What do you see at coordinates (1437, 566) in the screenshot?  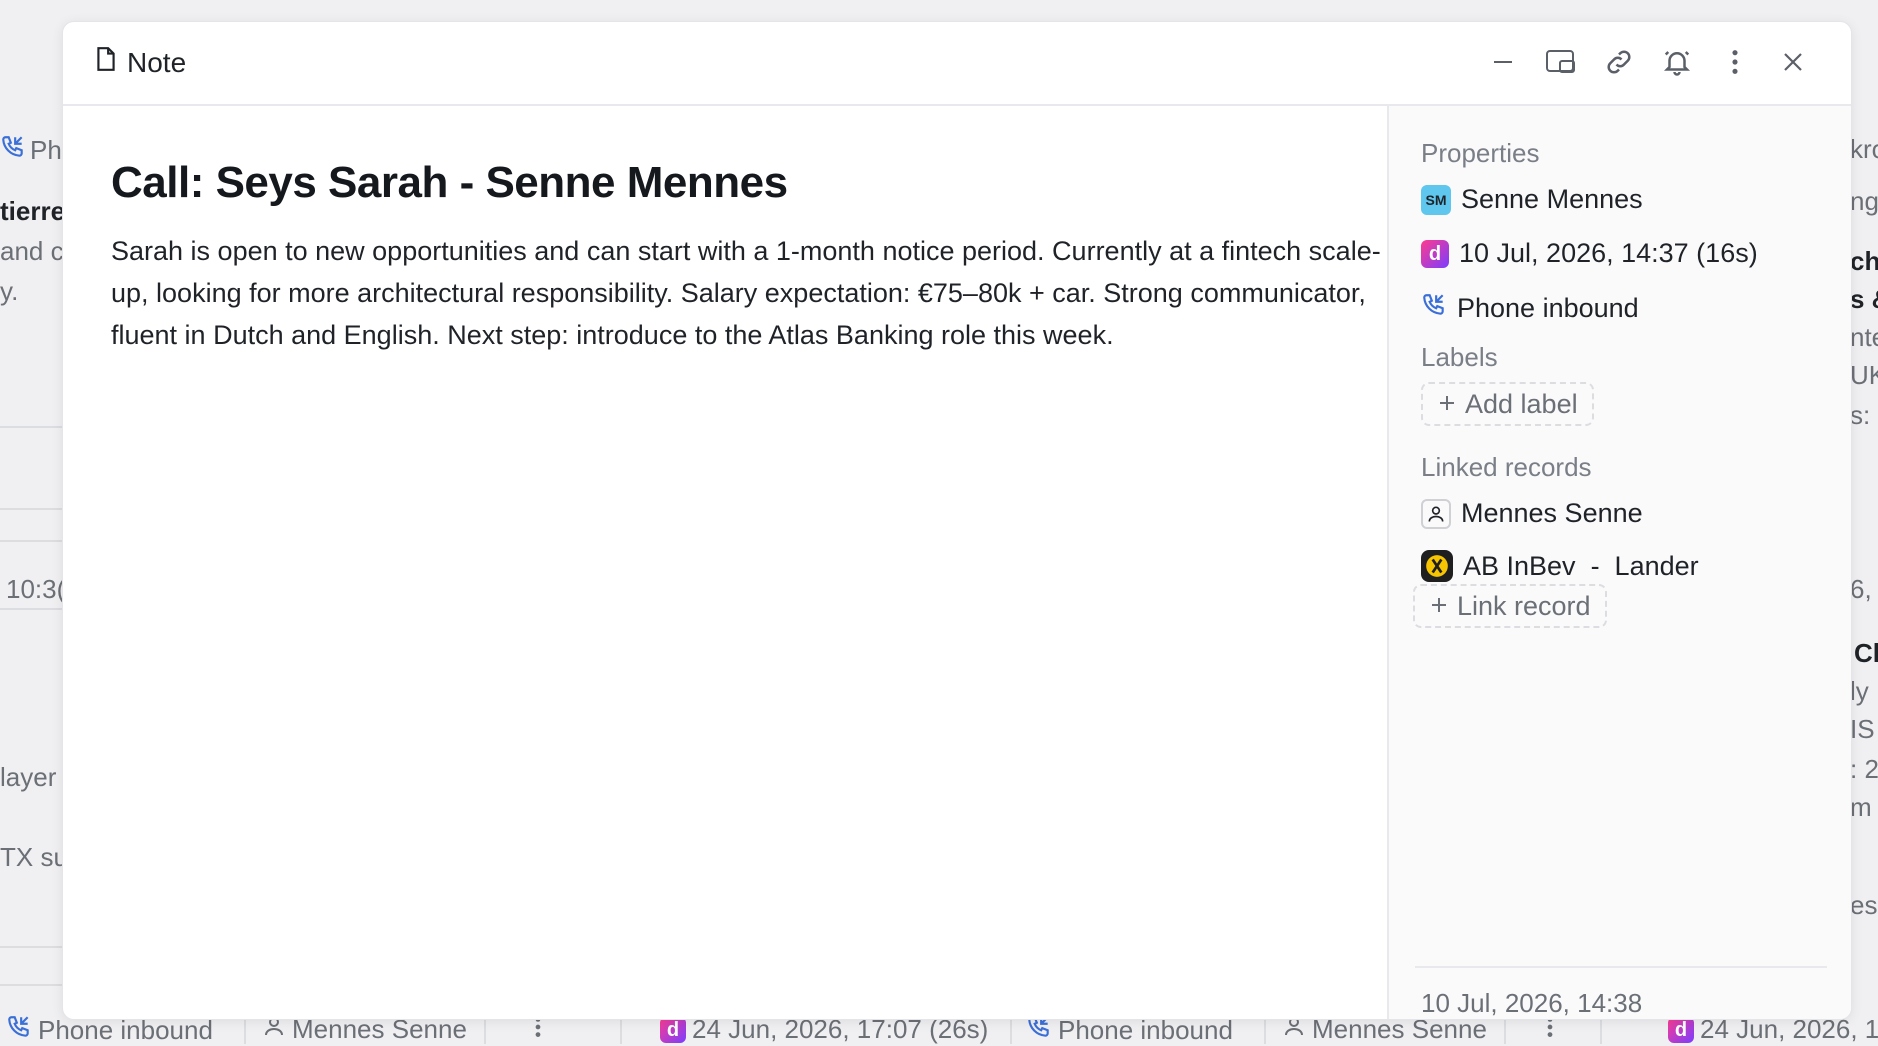 I see `company-logo-icon` at bounding box center [1437, 566].